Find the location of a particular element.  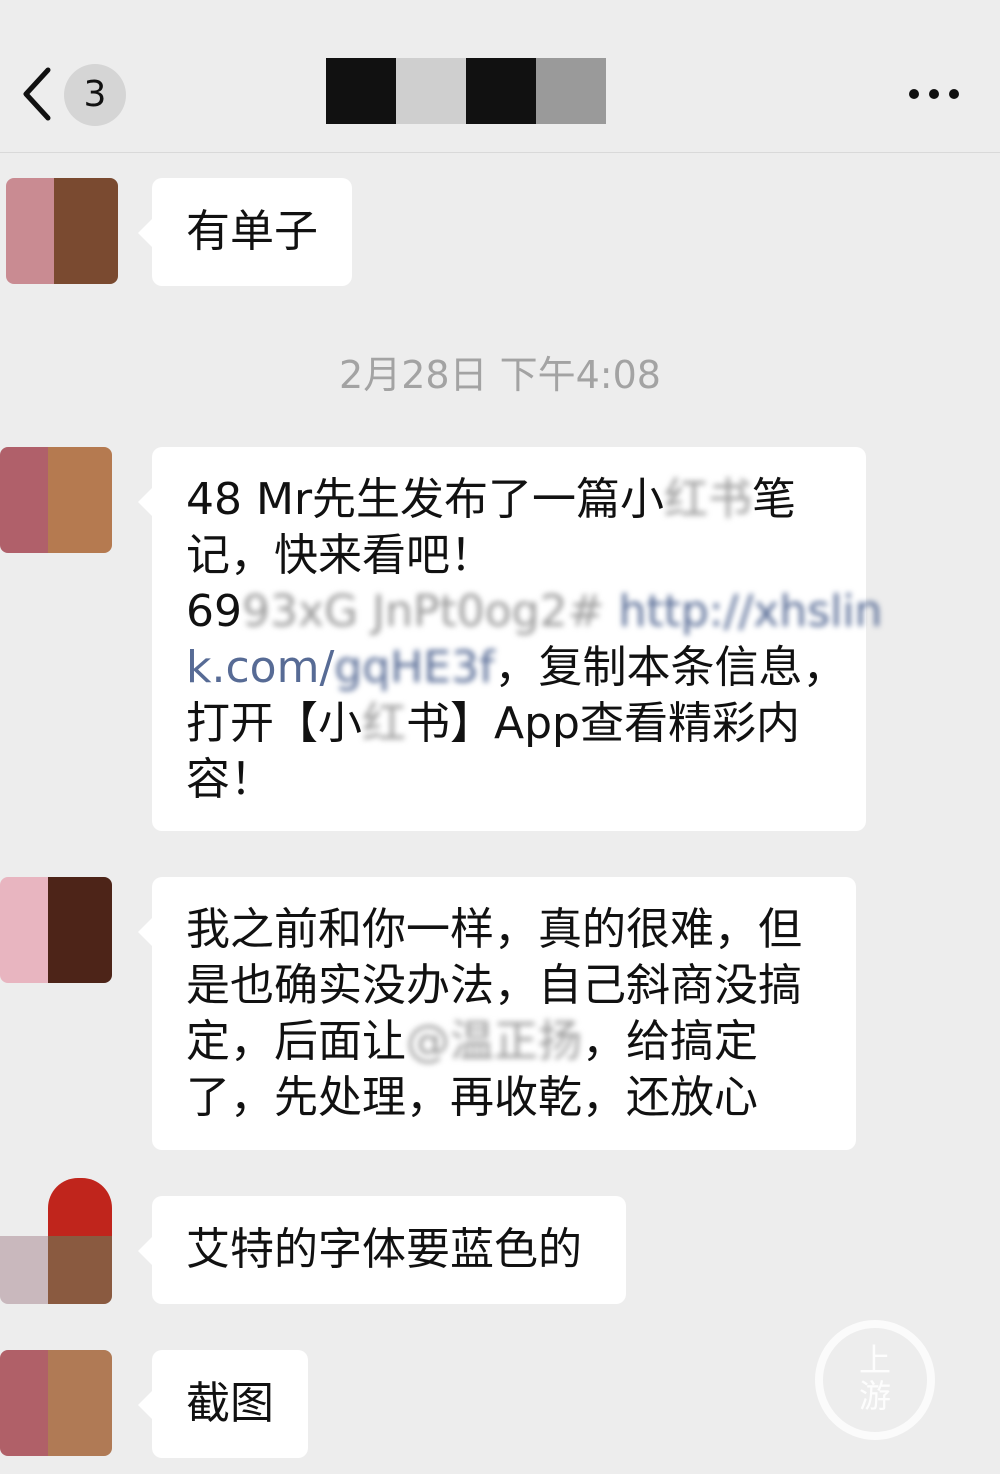

message-text: 截图 is located at coordinates (230, 1403).